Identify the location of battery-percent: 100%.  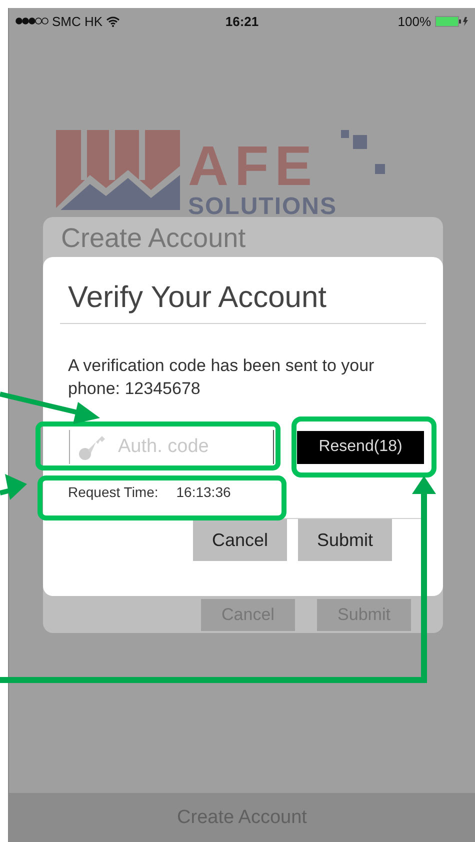
(414, 21).